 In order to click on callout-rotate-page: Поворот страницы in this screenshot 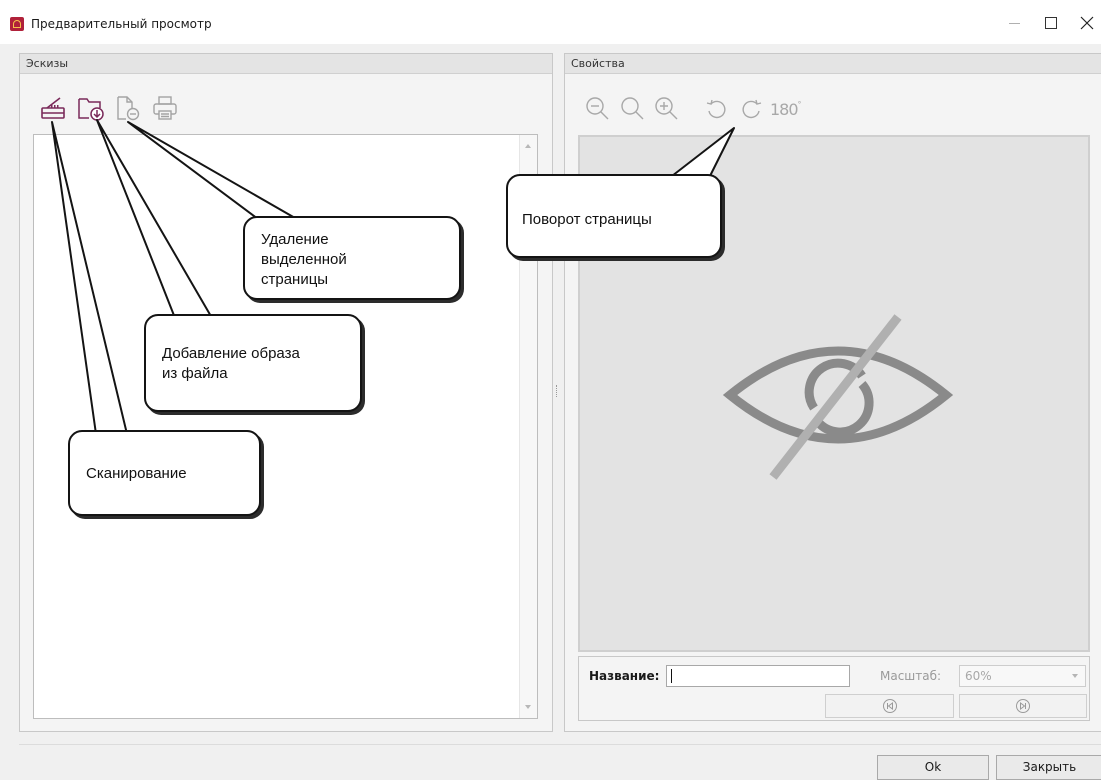, I will do `click(614, 216)`.